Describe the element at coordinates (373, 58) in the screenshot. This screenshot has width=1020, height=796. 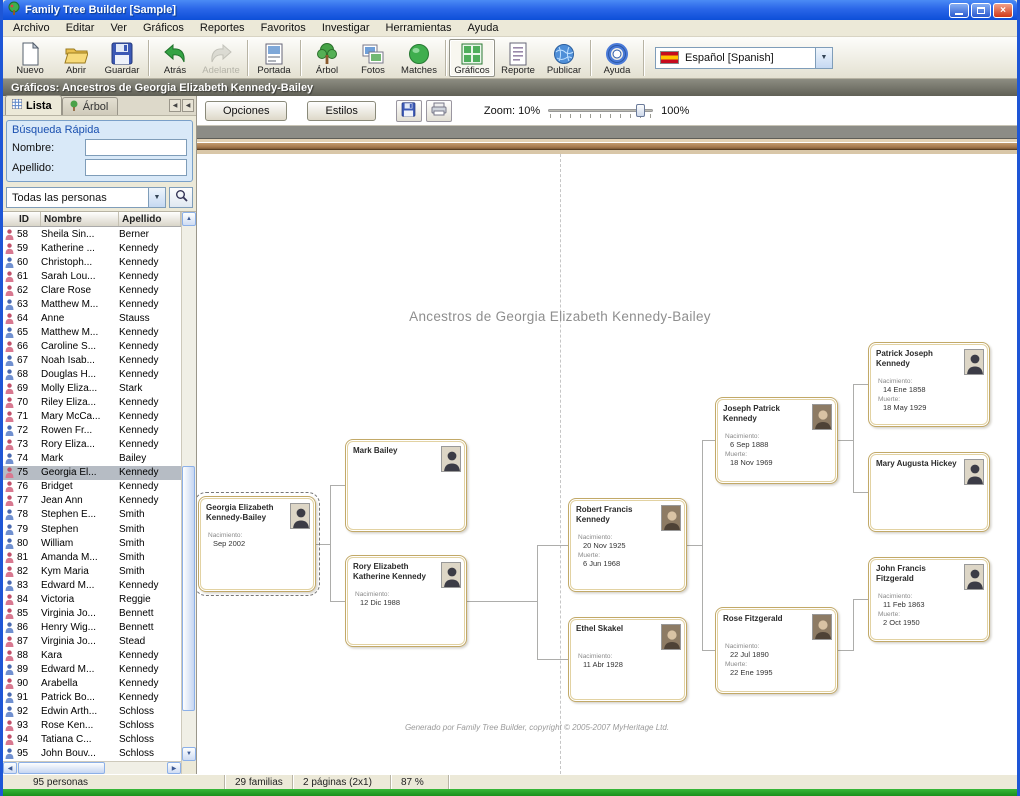
I see `fotos-toolbar-button: Fotos` at that location.